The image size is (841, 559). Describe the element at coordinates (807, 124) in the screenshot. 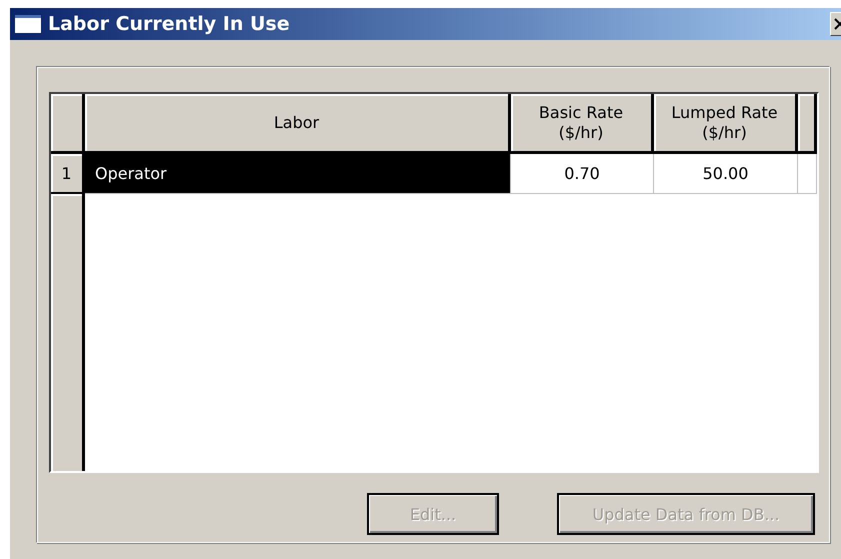

I see `column-header-filler` at that location.